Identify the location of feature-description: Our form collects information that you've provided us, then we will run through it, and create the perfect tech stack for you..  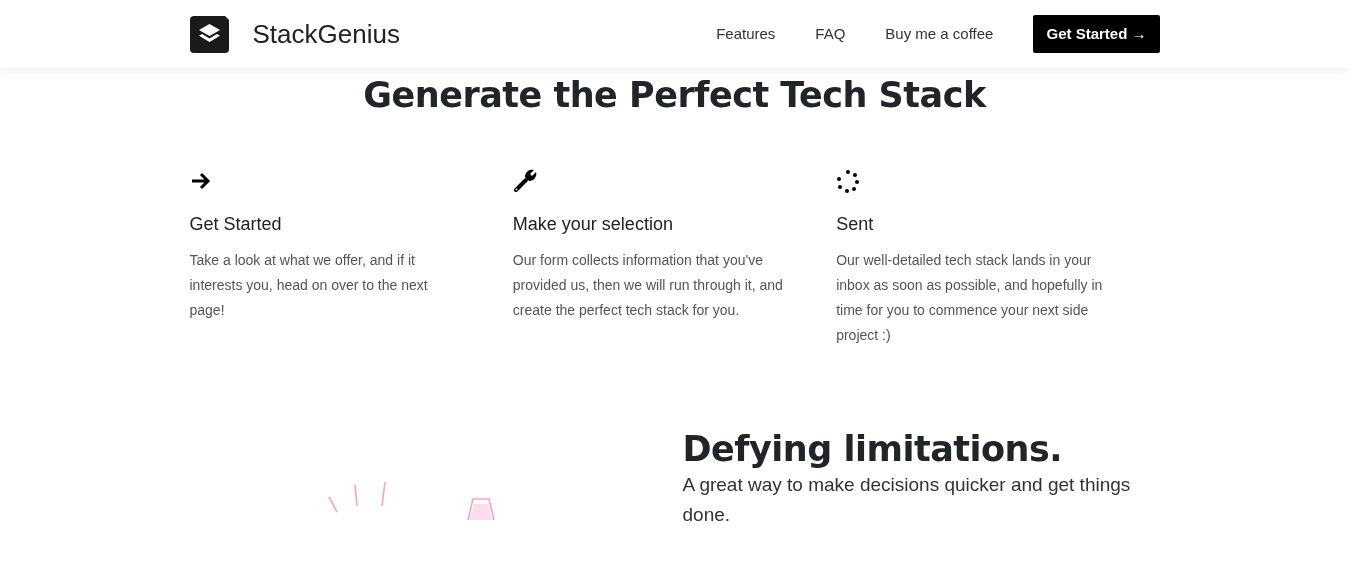
(648, 285).